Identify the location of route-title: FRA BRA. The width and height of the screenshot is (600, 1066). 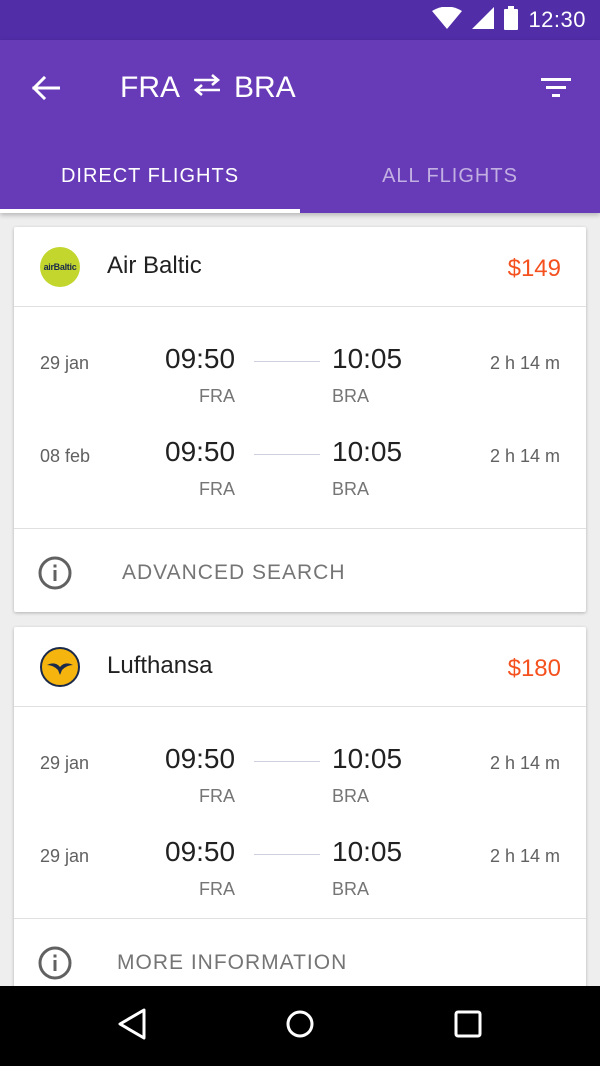
(208, 88).